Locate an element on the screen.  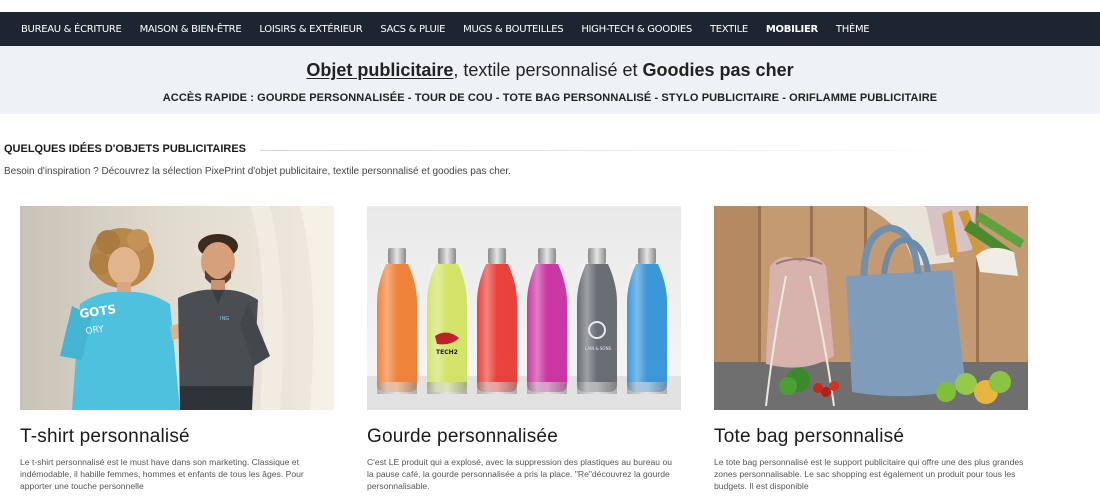
tshirt-photo: GOTS ORY ING is located at coordinates (177, 308).